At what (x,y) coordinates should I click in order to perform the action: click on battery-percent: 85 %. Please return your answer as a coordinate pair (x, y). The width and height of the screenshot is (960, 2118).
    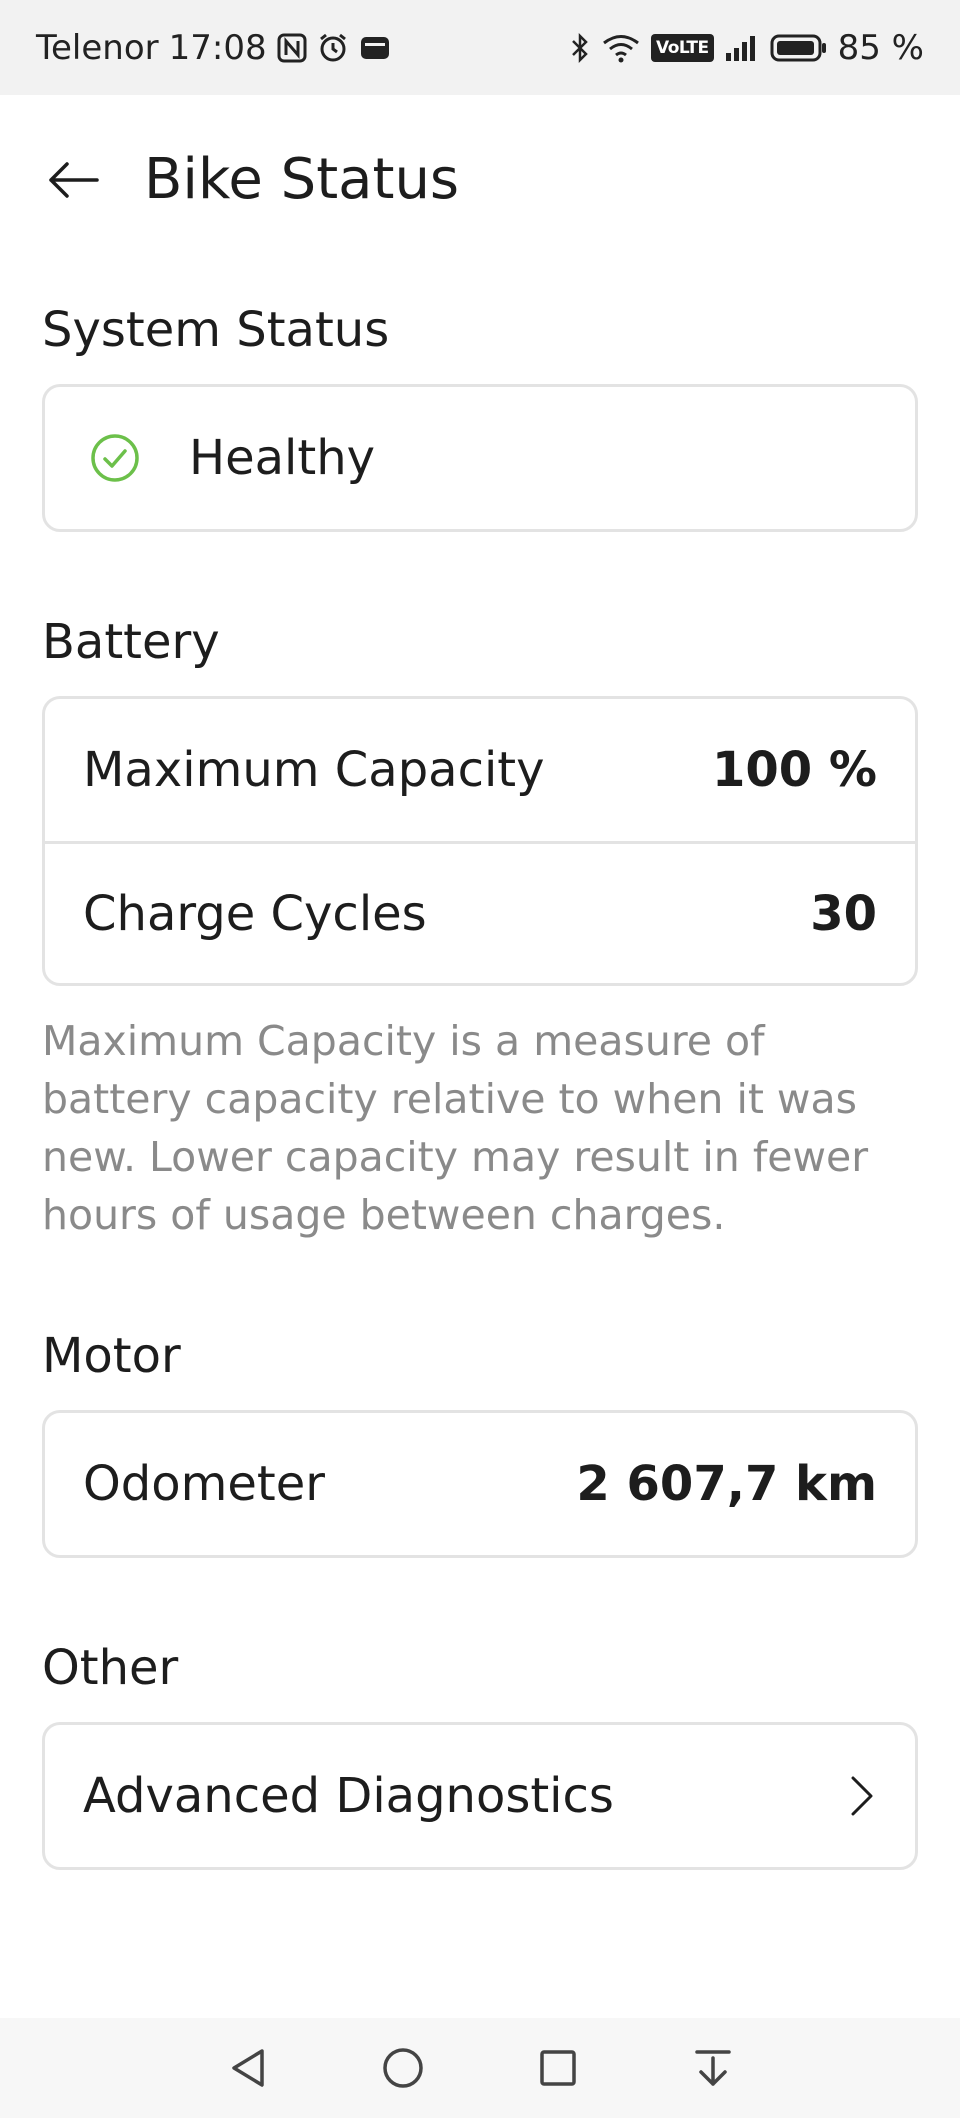
    Looking at the image, I should click on (880, 47).